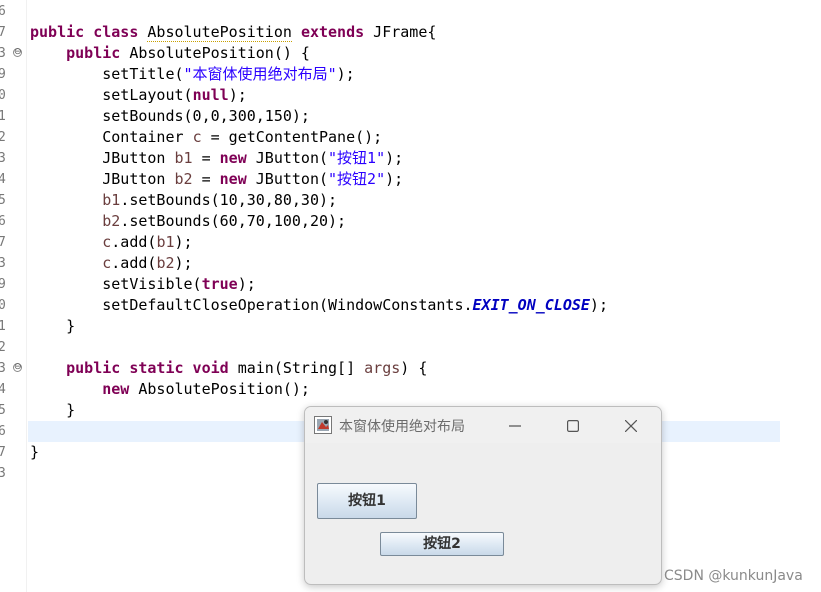  I want to click on code-line: 0 setLayout(null);, so click(410, 95).